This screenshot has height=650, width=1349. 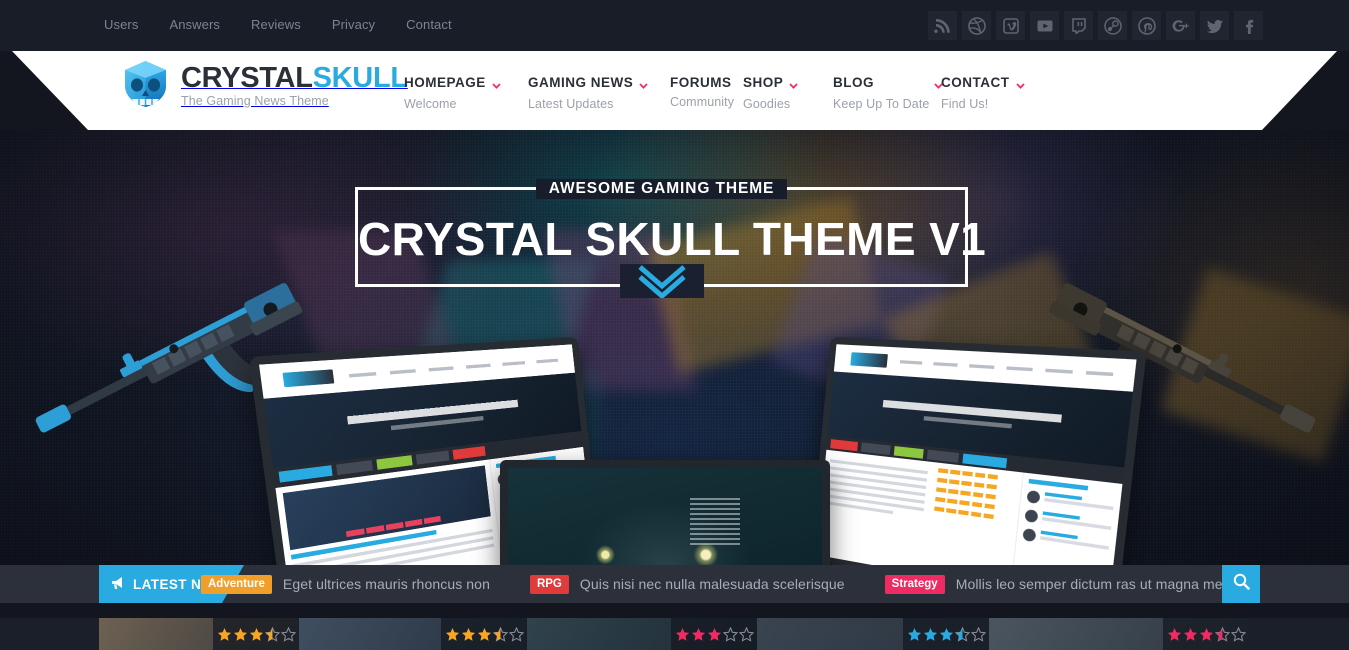 I want to click on site-logo: CRYSTALSKULL The Gaming News Theme, so click(x=265, y=86).